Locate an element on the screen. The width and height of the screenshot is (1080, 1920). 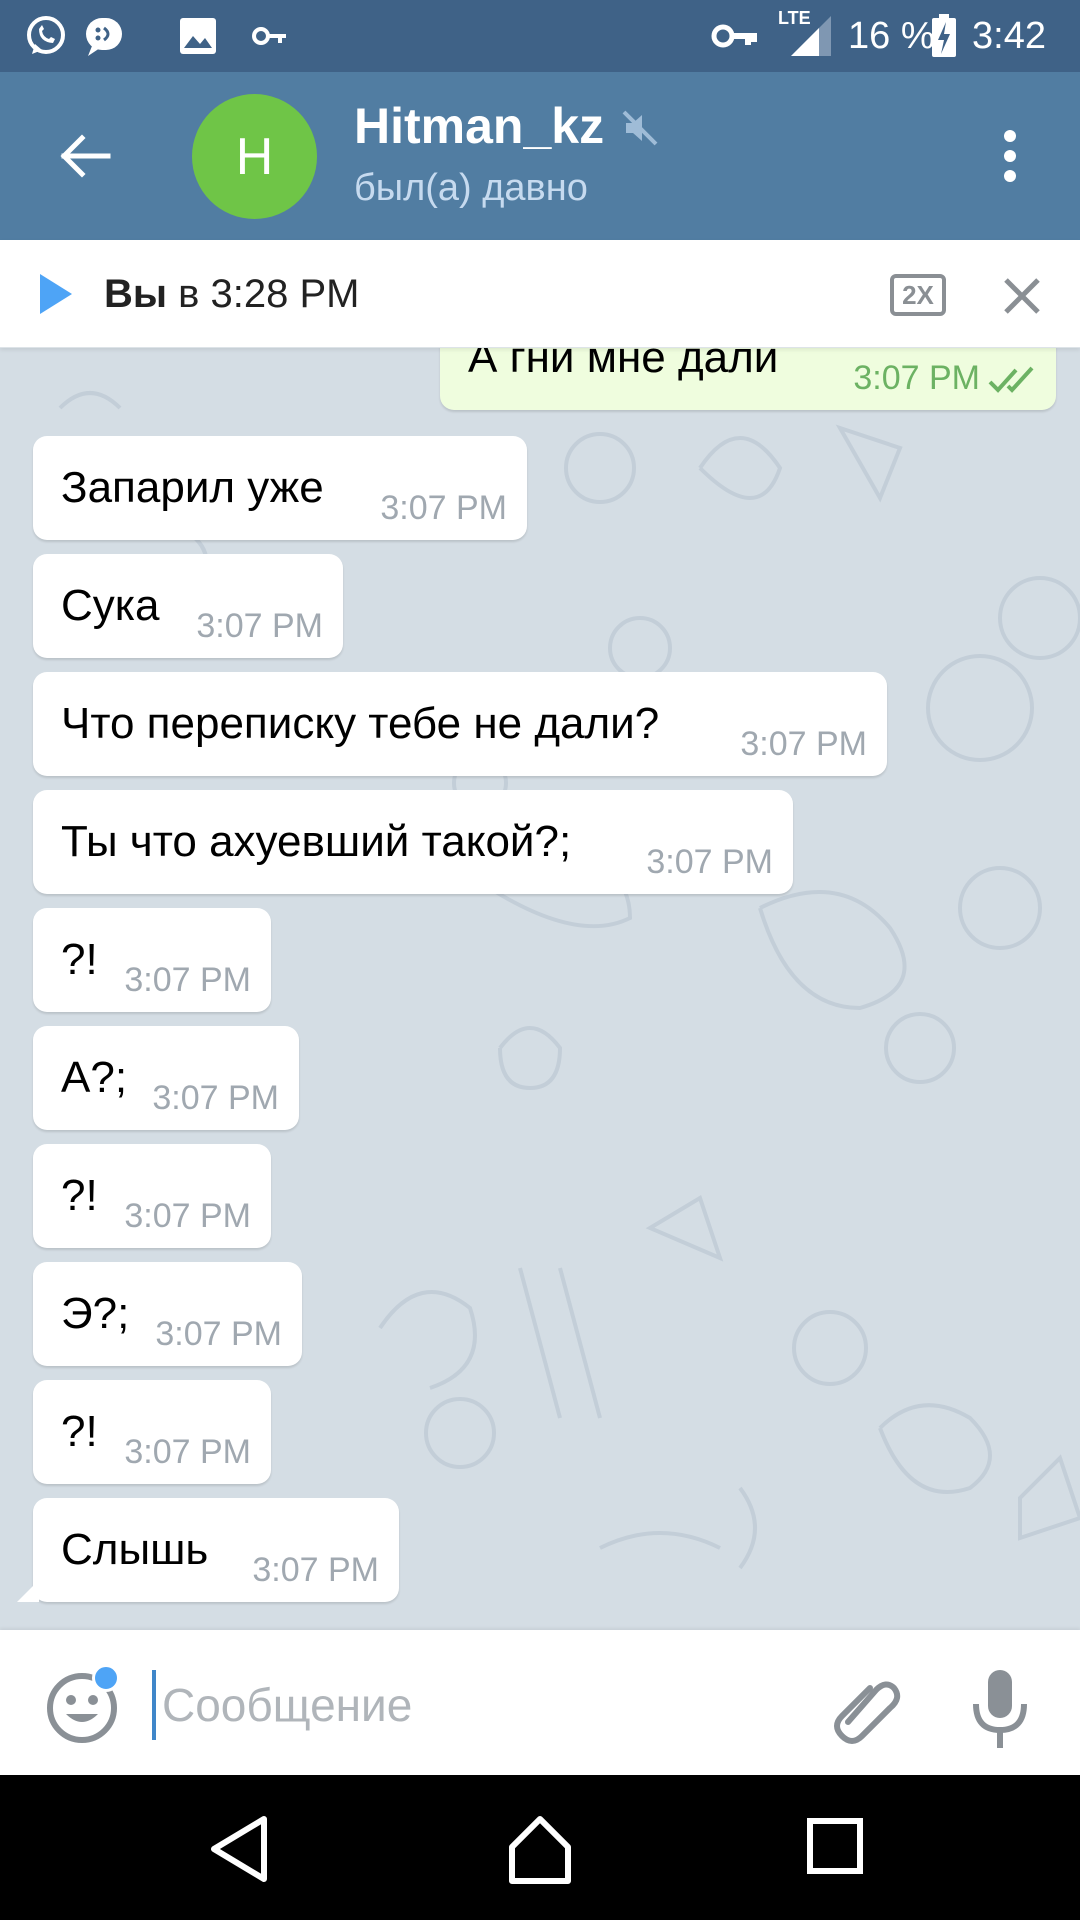
whatsapp-icon is located at coordinates (46, 36).